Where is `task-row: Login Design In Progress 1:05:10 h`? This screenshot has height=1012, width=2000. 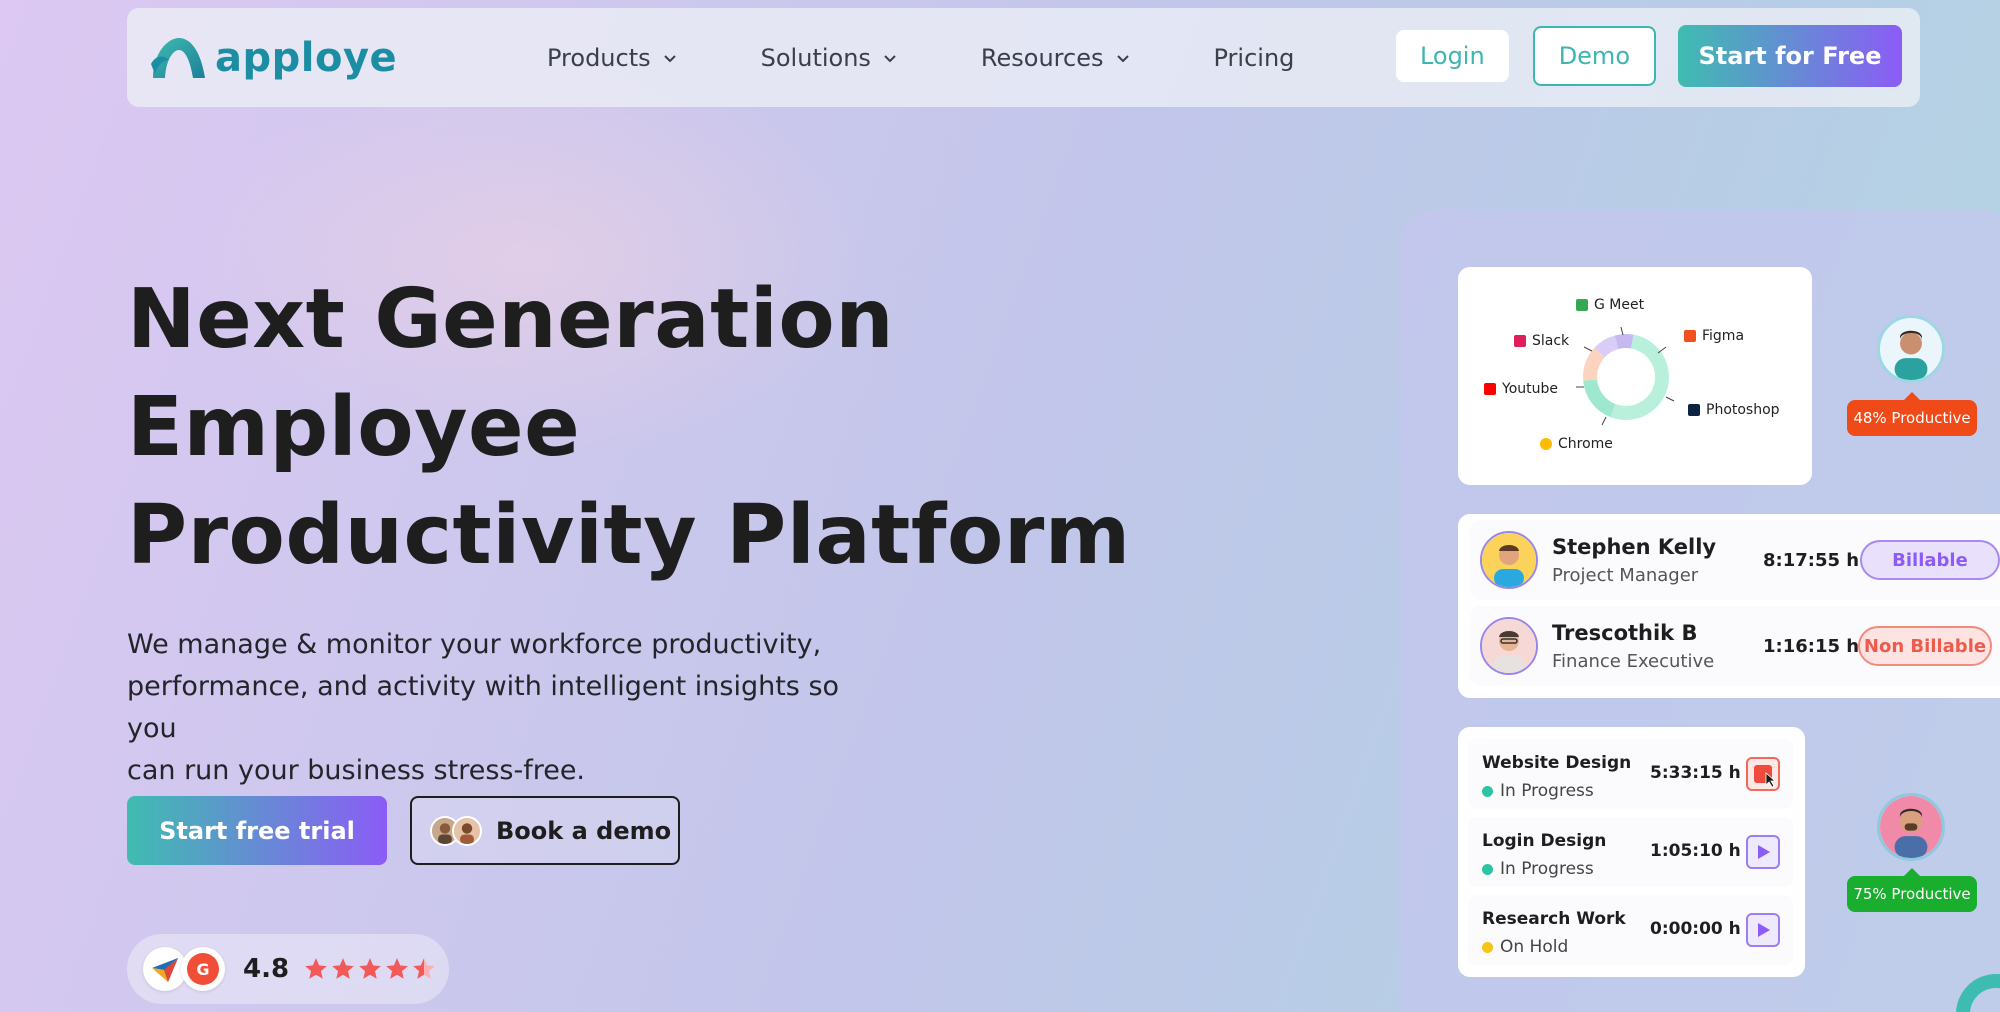
task-row: Login Design In Progress 1:05:10 h is located at coordinates (1630, 852).